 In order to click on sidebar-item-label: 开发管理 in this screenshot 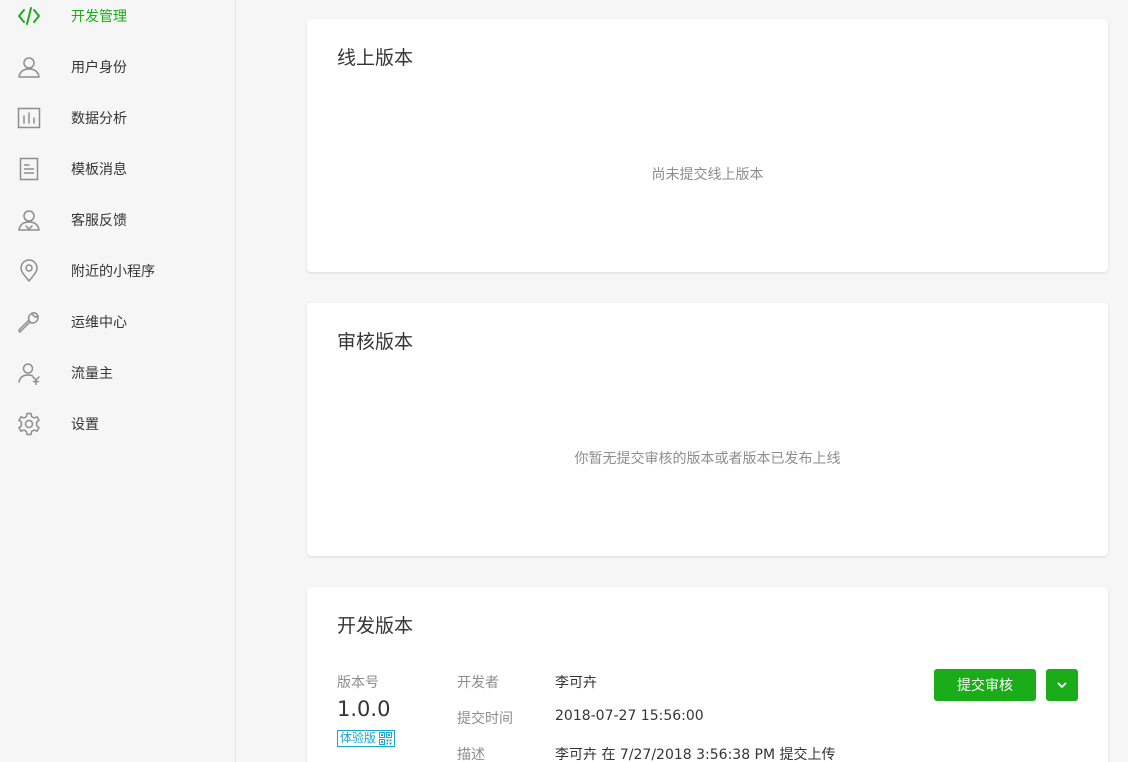, I will do `click(99, 16)`.